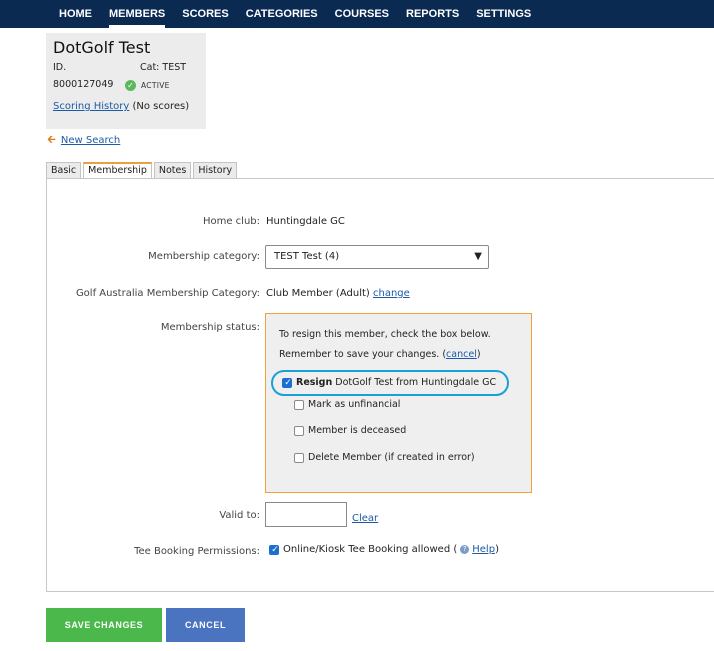 The height and width of the screenshot is (651, 714). Describe the element at coordinates (282, 14) in the screenshot. I see `nav-categories: CATEGORIES` at that location.